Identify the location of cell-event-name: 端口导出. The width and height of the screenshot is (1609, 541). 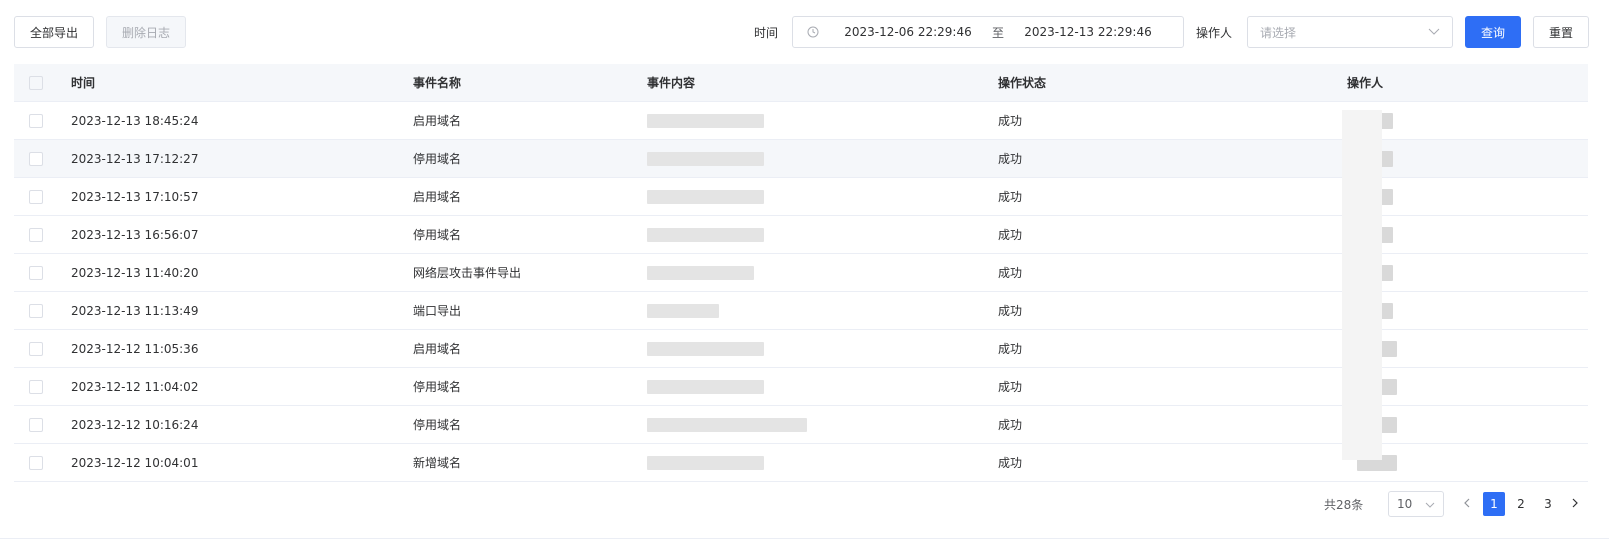
(437, 311).